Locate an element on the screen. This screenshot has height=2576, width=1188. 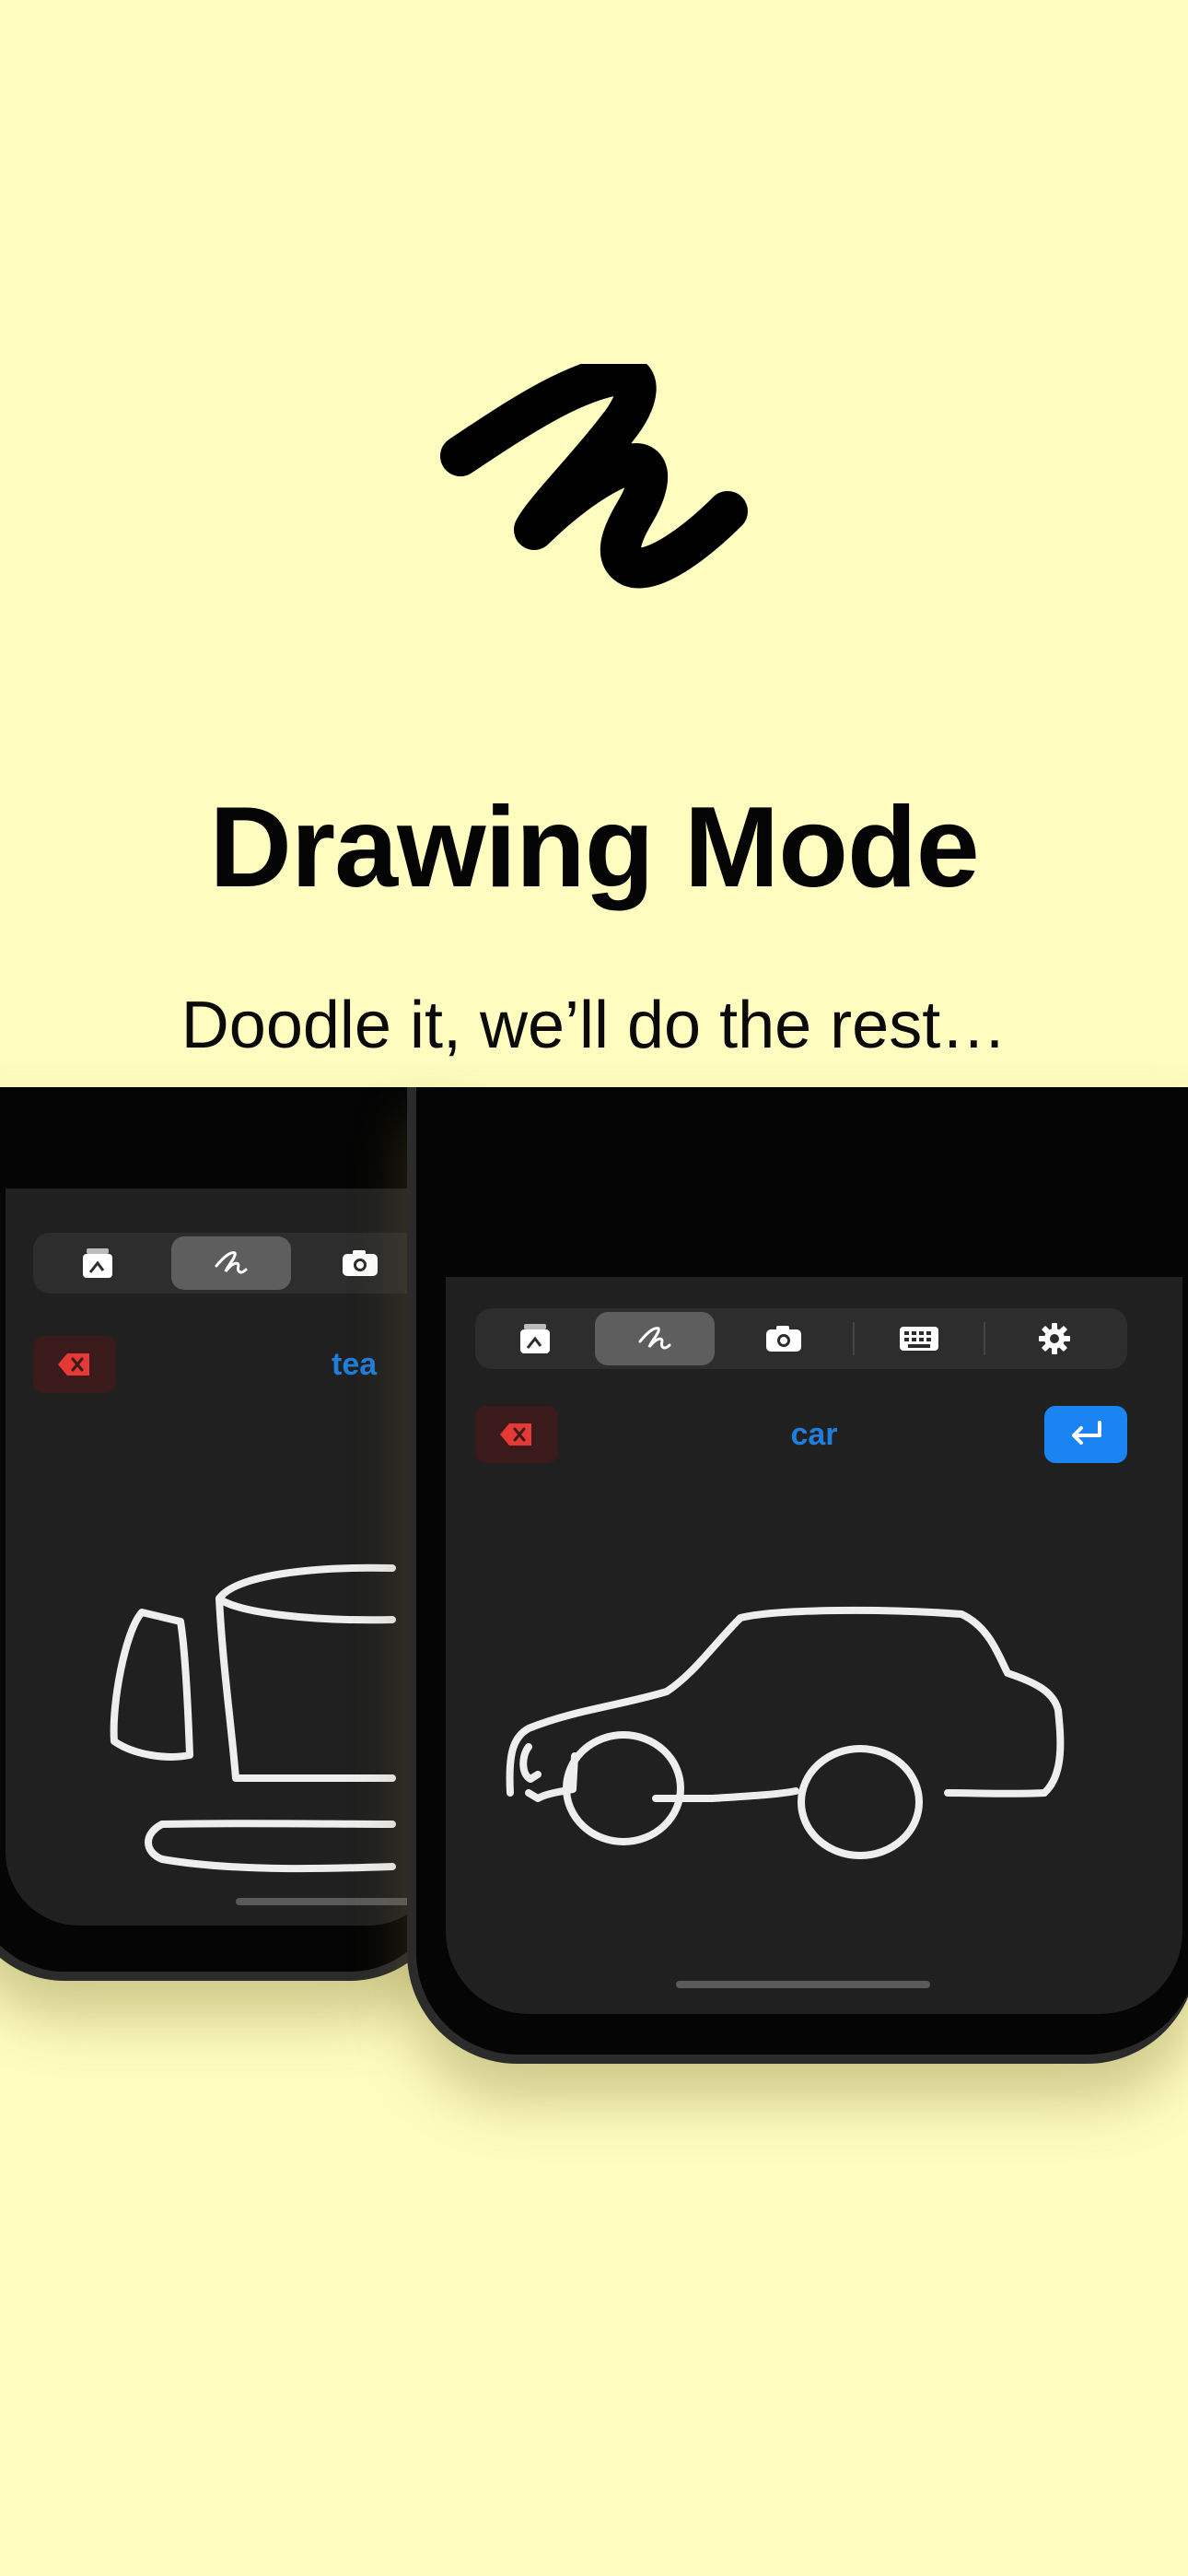
scribble-hero-icon is located at coordinates (594, 476).